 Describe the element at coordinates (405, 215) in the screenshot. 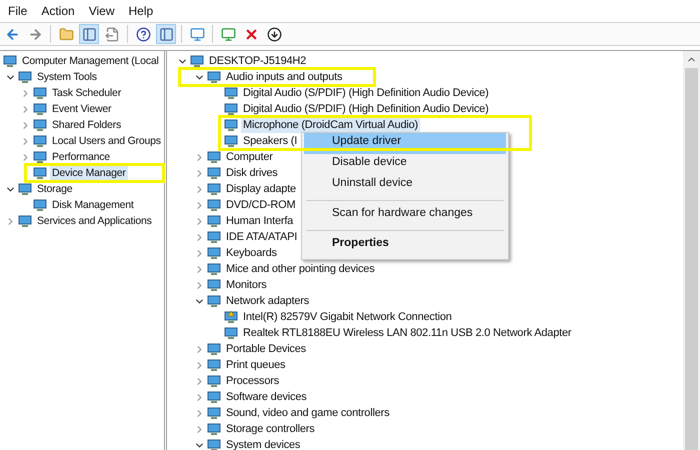

I see `menu-item: Scan for hardware changes` at that location.